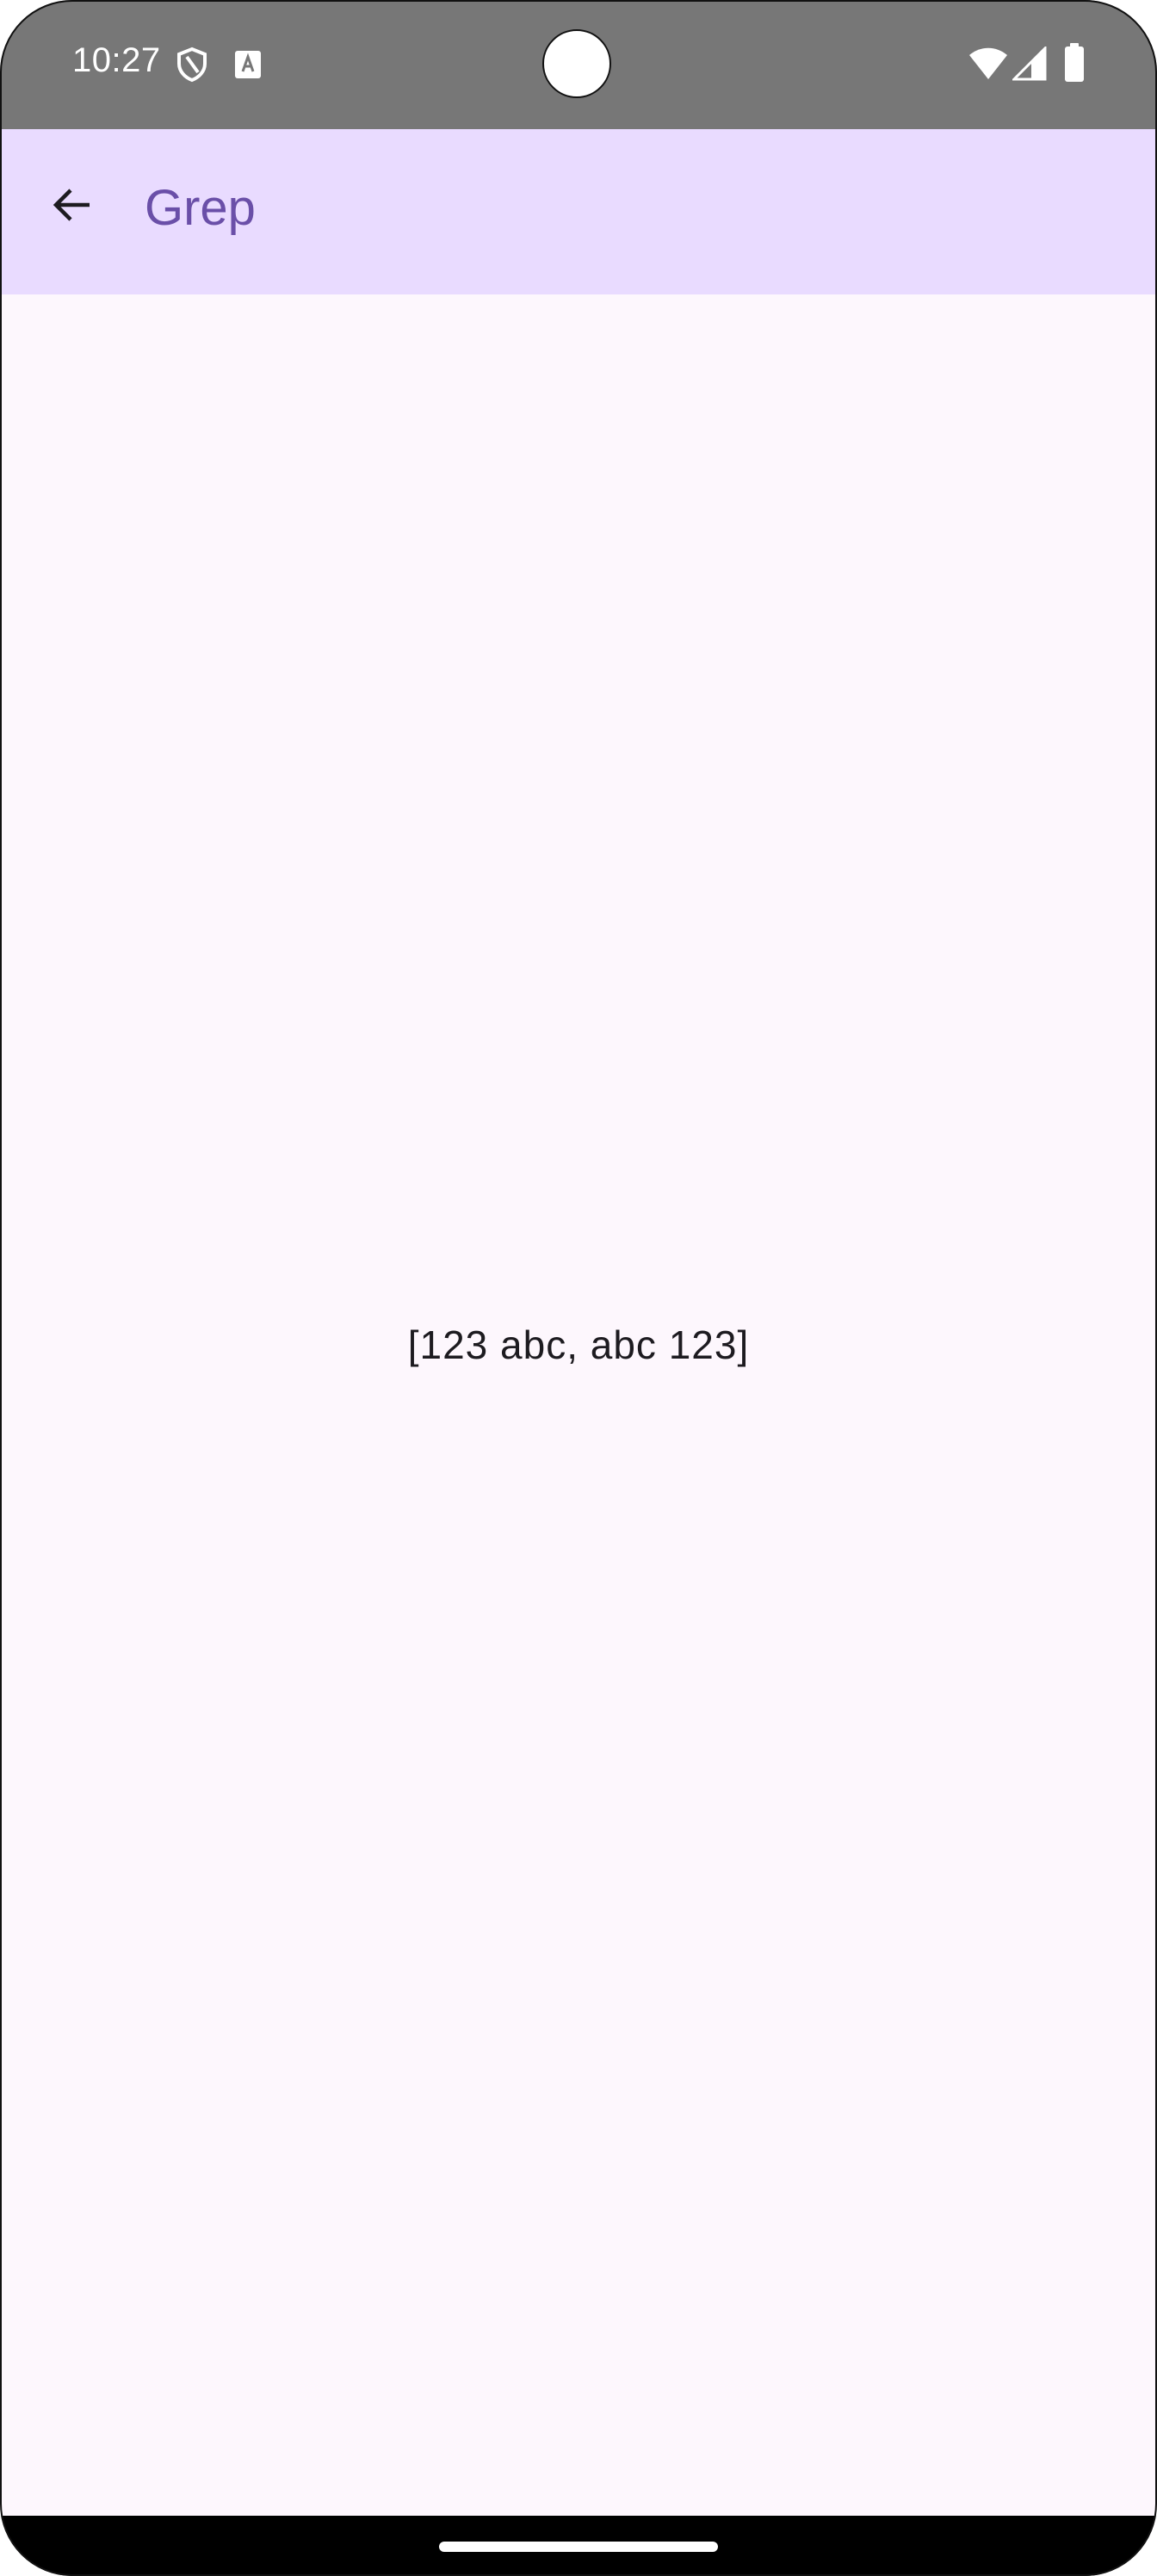 This screenshot has width=1157, height=2576. Describe the element at coordinates (989, 65) in the screenshot. I see `wifi-icon` at that location.